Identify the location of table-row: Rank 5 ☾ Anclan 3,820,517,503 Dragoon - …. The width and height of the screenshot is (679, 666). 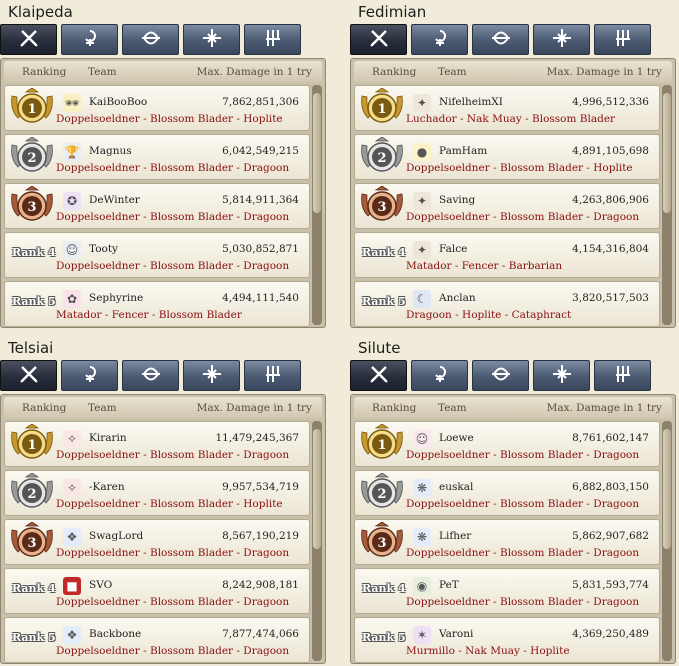
(507, 304).